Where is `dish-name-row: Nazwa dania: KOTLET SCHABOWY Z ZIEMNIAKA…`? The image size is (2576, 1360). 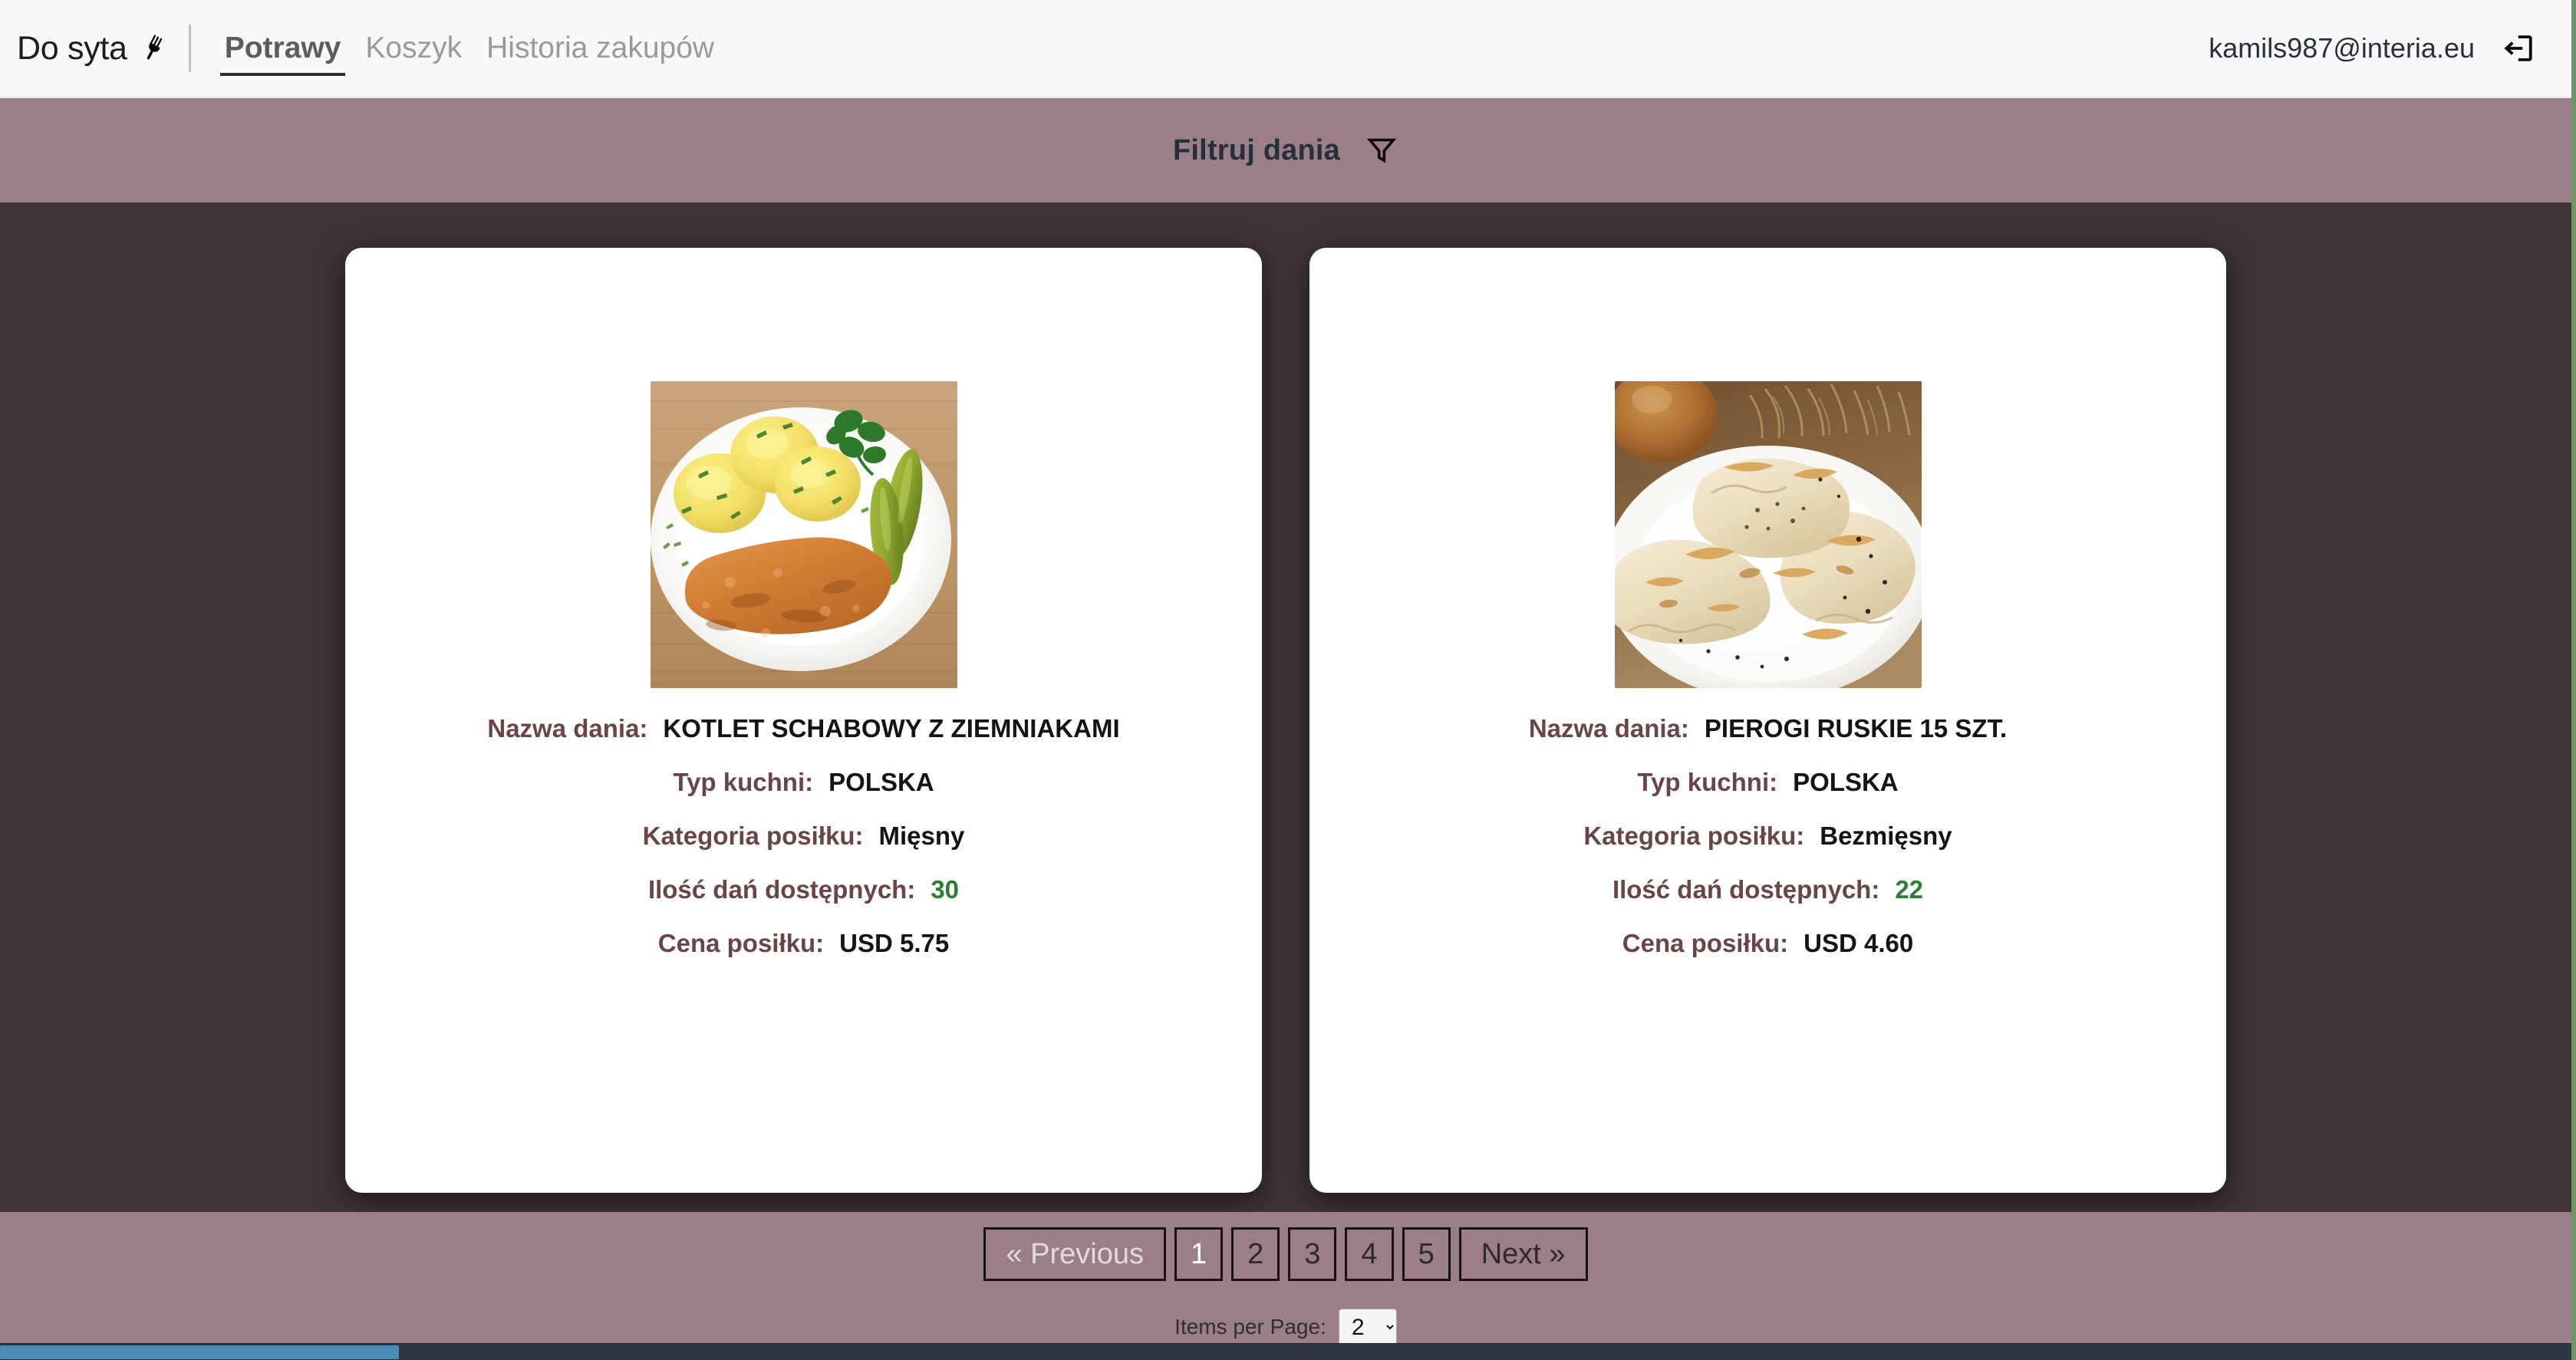
dish-name-row: Nazwa dania: KOTLET SCHABOWY Z ZIEMNIAKA… is located at coordinates (803, 741).